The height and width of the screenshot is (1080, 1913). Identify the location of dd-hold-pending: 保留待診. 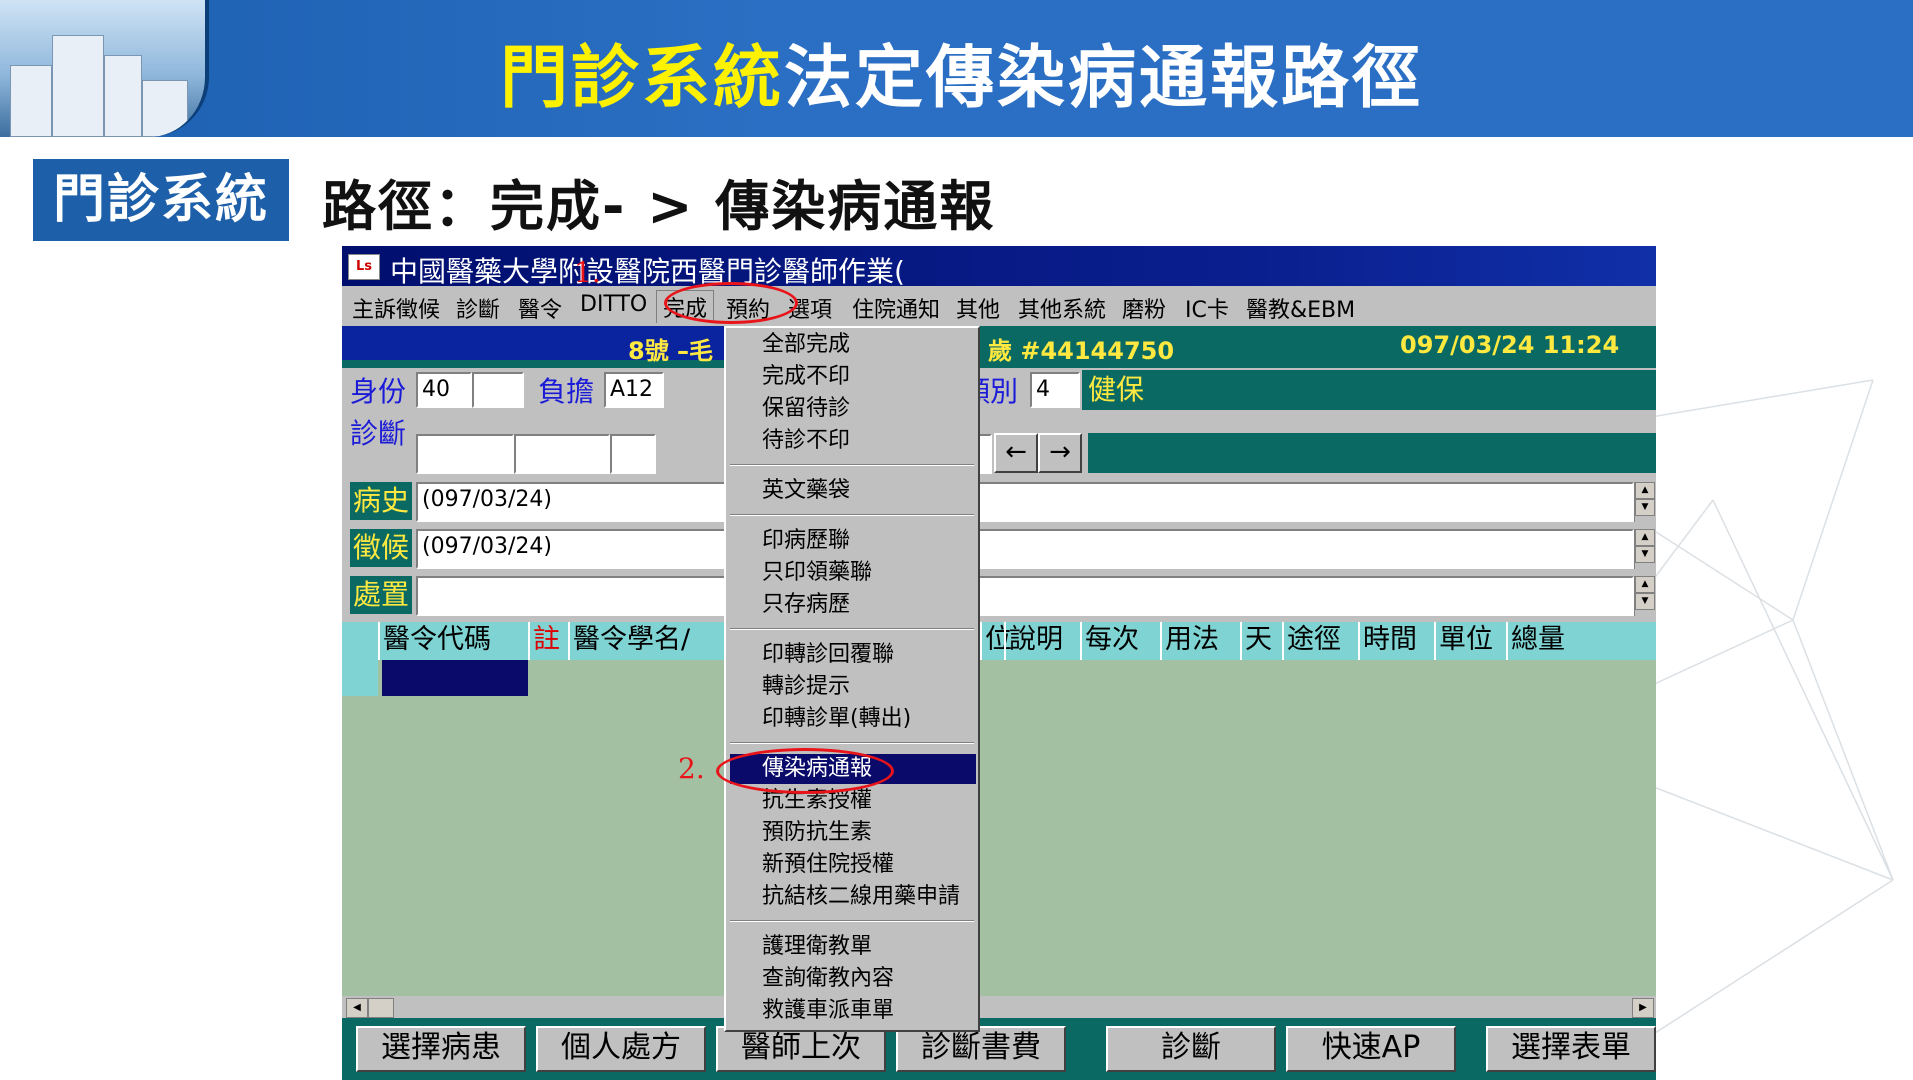
(852, 409).